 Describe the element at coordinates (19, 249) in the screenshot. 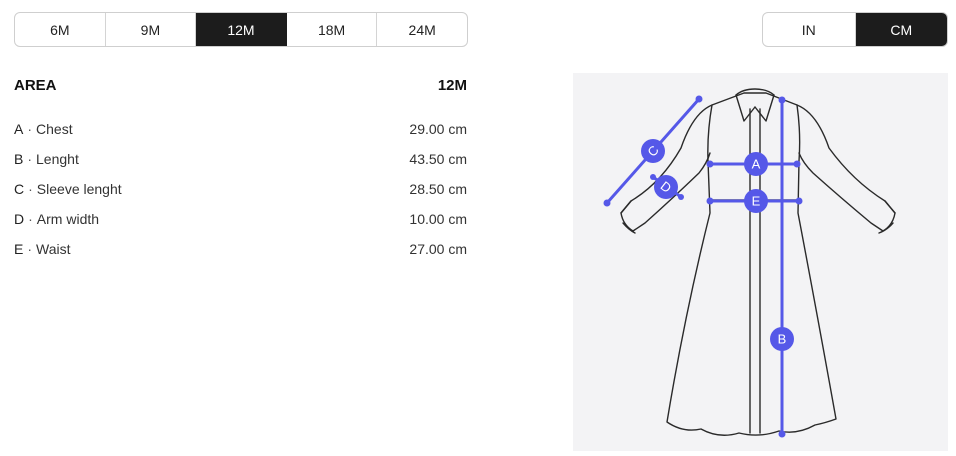

I see `measurement-letter: E` at that location.